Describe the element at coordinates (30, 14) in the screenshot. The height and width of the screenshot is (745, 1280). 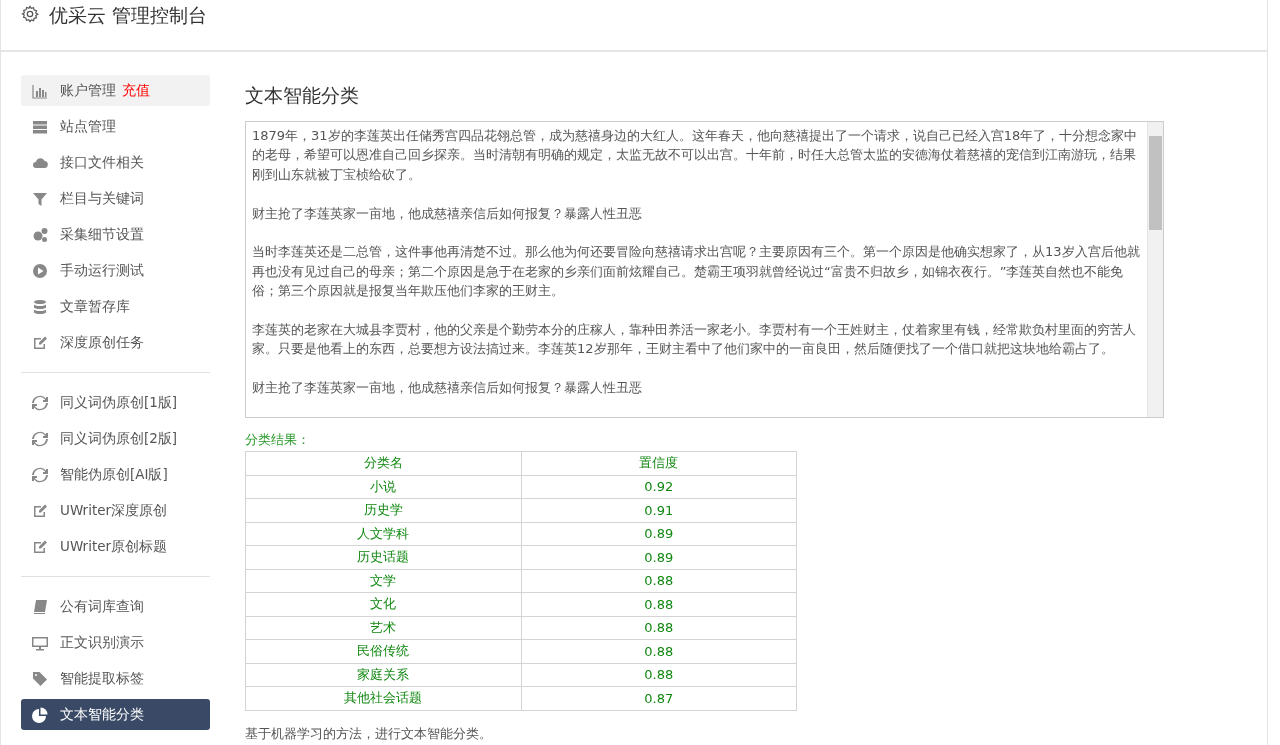
I see `settings-icon` at that location.